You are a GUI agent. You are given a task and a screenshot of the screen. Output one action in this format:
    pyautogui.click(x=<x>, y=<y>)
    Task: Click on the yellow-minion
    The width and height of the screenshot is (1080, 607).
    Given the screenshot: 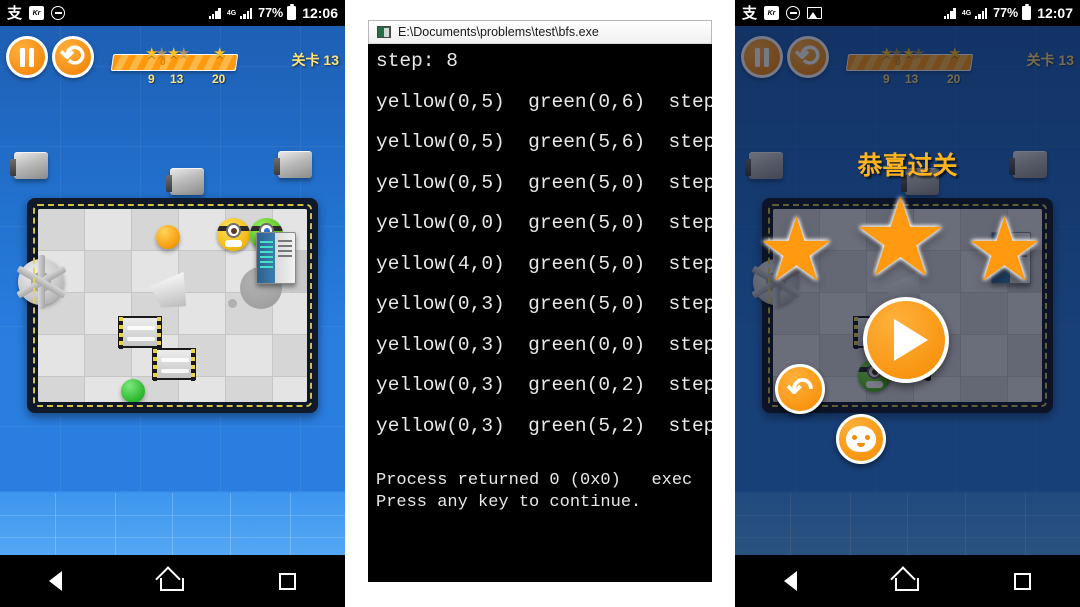 What is the action you would take?
    pyautogui.click(x=233, y=234)
    